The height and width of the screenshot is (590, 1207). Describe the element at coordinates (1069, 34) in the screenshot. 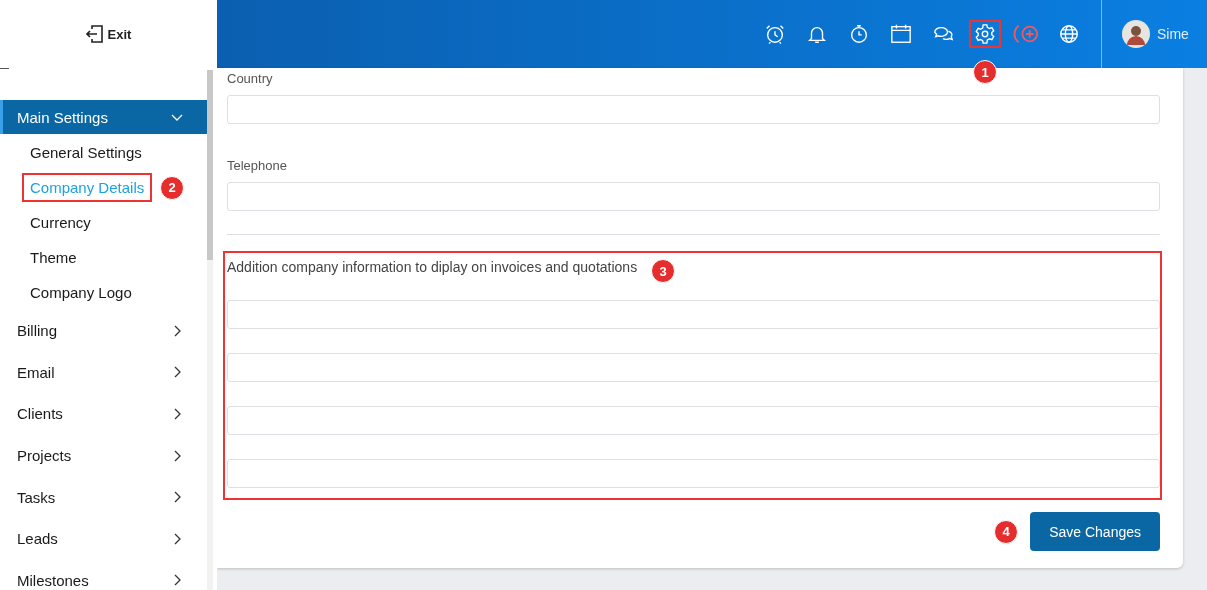

I see `globe-icon` at that location.